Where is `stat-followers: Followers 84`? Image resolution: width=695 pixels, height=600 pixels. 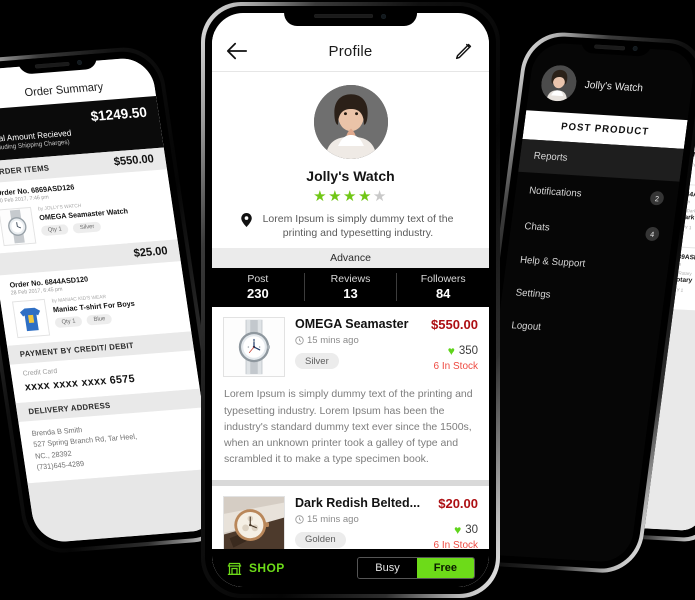 stat-followers: Followers 84 is located at coordinates (443, 287).